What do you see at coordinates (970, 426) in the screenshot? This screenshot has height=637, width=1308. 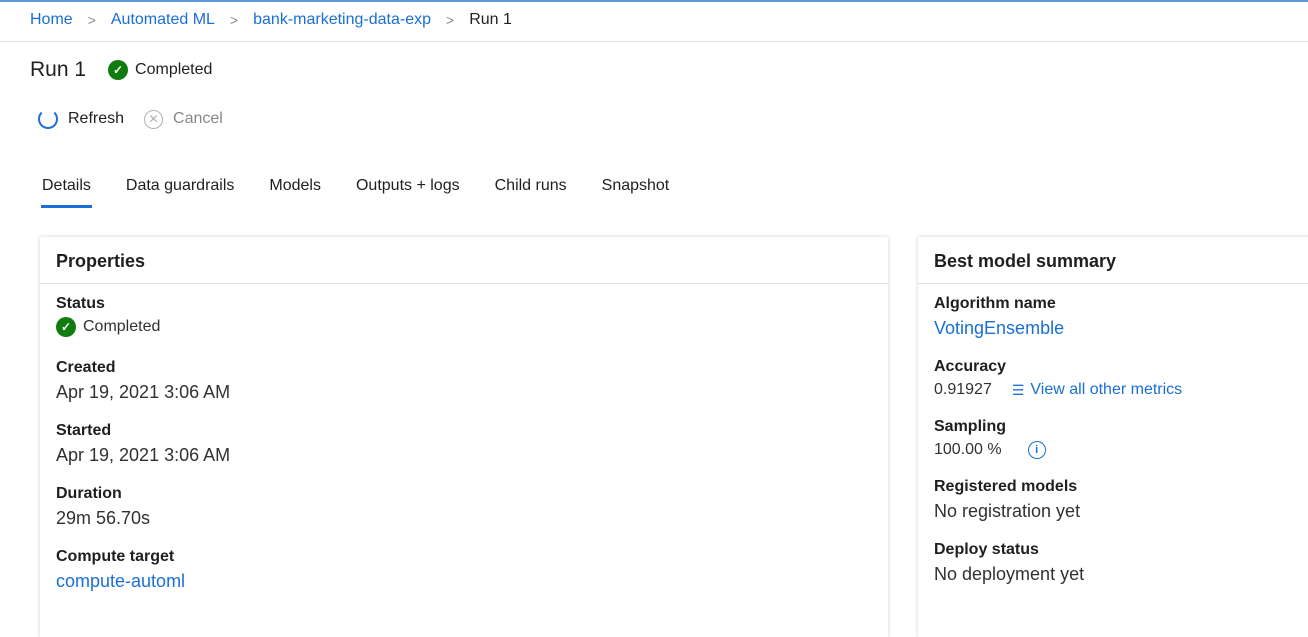 I see `sampling-label: Sampling` at bounding box center [970, 426].